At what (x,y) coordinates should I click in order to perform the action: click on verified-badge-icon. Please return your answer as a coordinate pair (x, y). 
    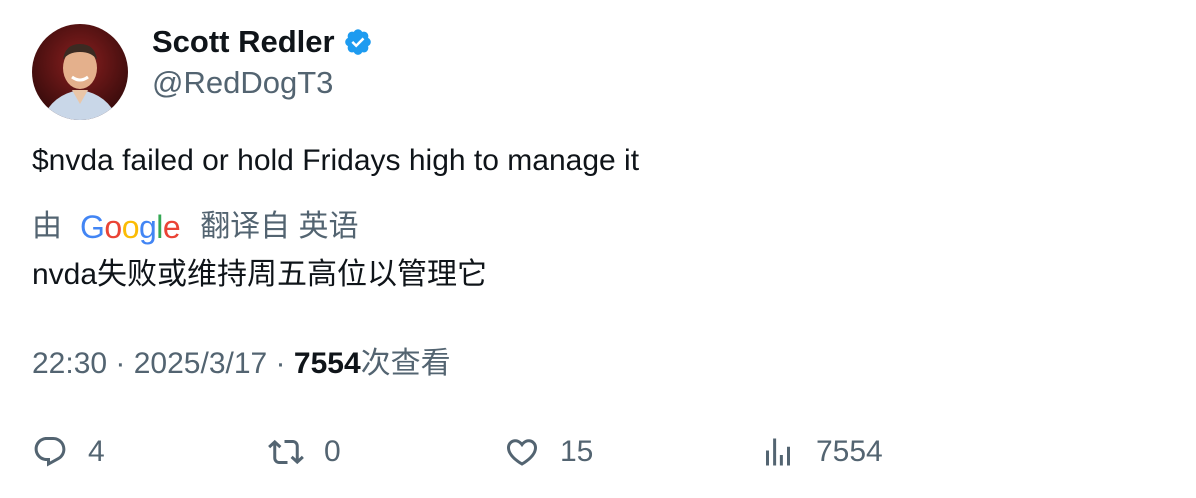
    Looking at the image, I should click on (358, 42).